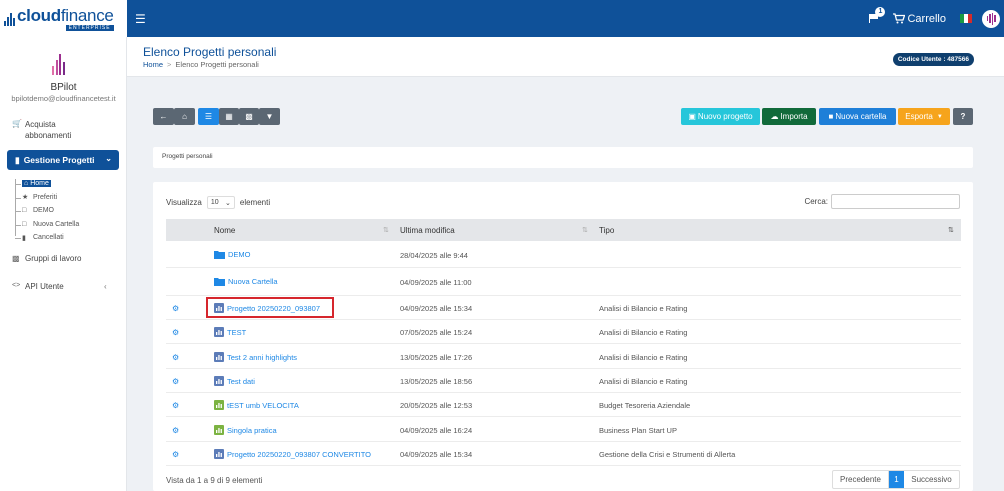 This screenshot has width=1004, height=491. I want to click on help-button: ?, so click(963, 116).